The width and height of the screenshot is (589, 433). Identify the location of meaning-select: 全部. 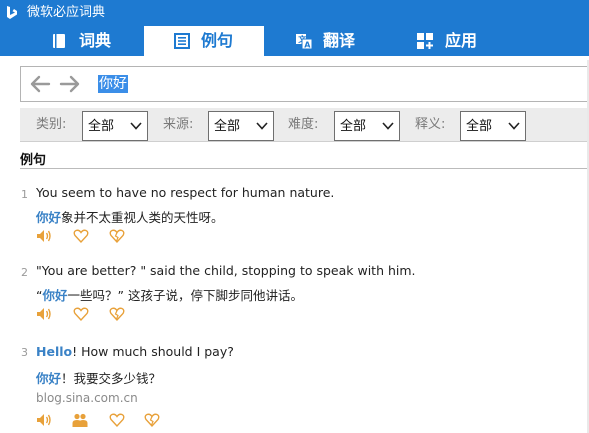
(493, 126).